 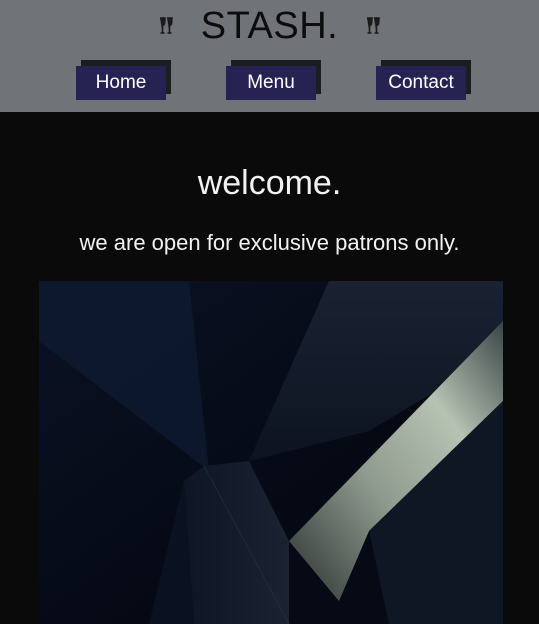 What do you see at coordinates (121, 83) in the screenshot?
I see `home-link: Home` at bounding box center [121, 83].